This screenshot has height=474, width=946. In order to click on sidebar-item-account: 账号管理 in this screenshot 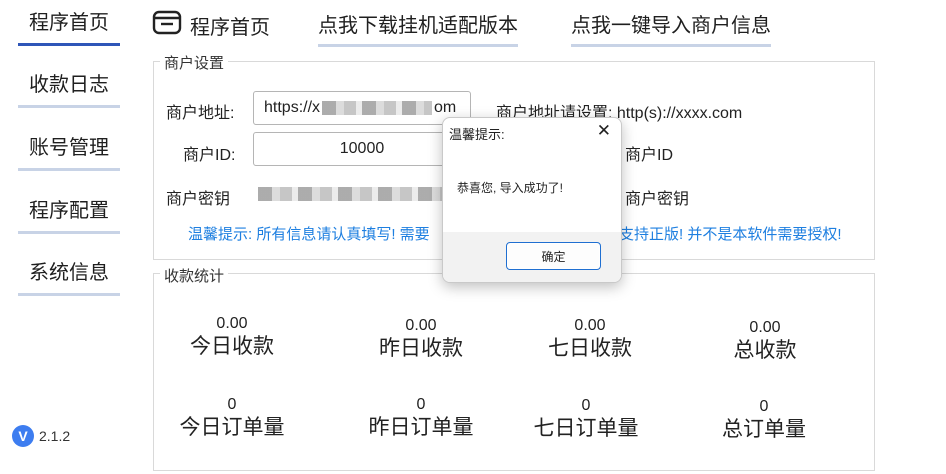, I will do `click(69, 153)`.